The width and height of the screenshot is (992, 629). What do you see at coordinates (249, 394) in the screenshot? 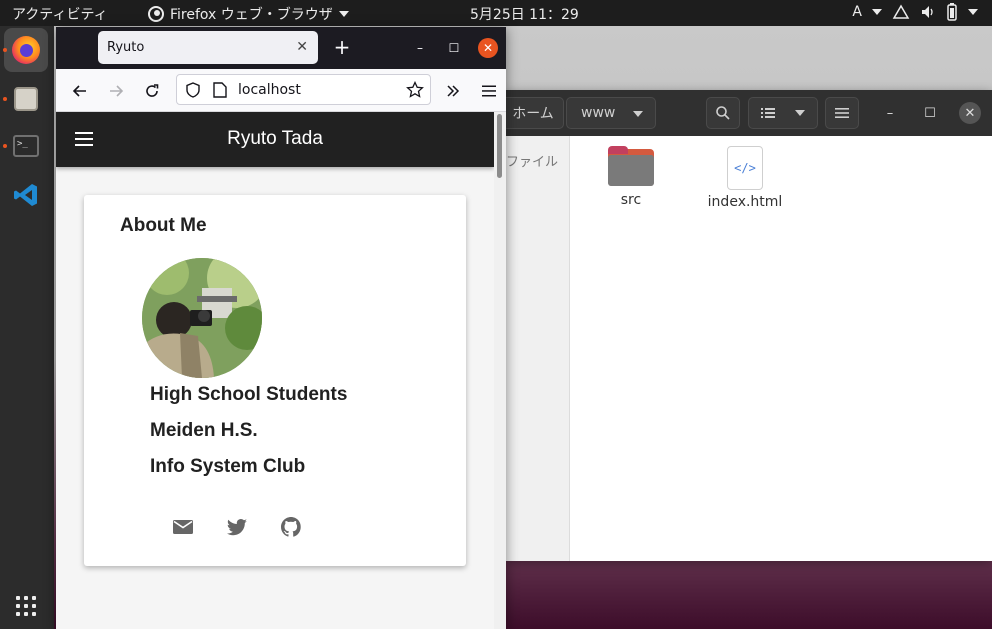
I see `bio-line-1: High School Students` at bounding box center [249, 394].